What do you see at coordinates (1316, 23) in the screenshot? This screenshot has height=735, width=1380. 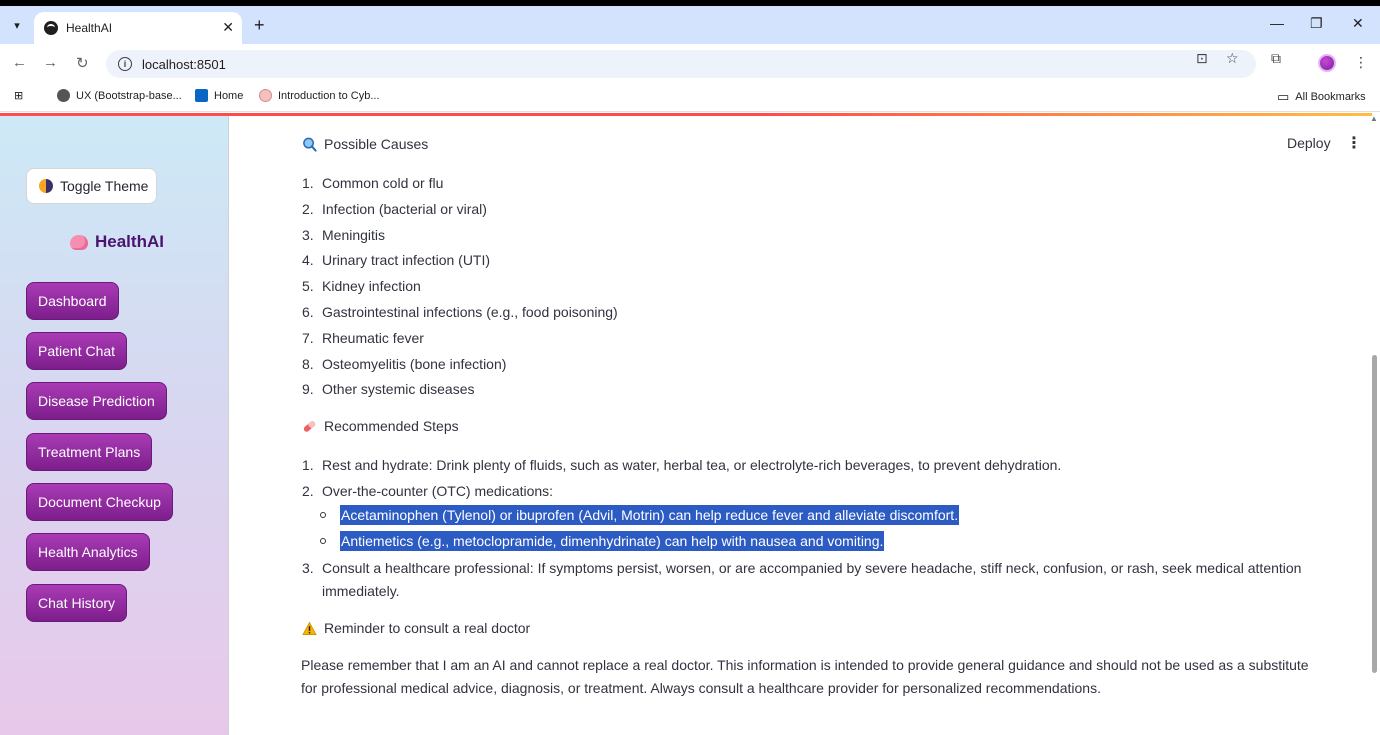 I see `restore-icon: ❐` at bounding box center [1316, 23].